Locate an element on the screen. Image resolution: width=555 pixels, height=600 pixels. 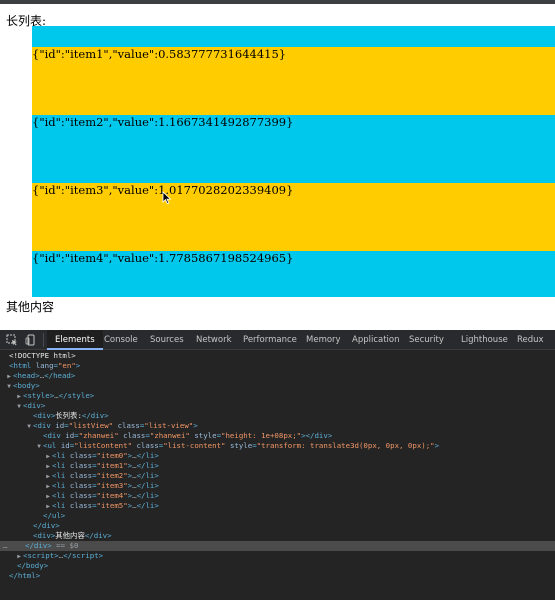
list-item-text: {"id":"item1","value":0.583777731644415} is located at coordinates (159, 54).